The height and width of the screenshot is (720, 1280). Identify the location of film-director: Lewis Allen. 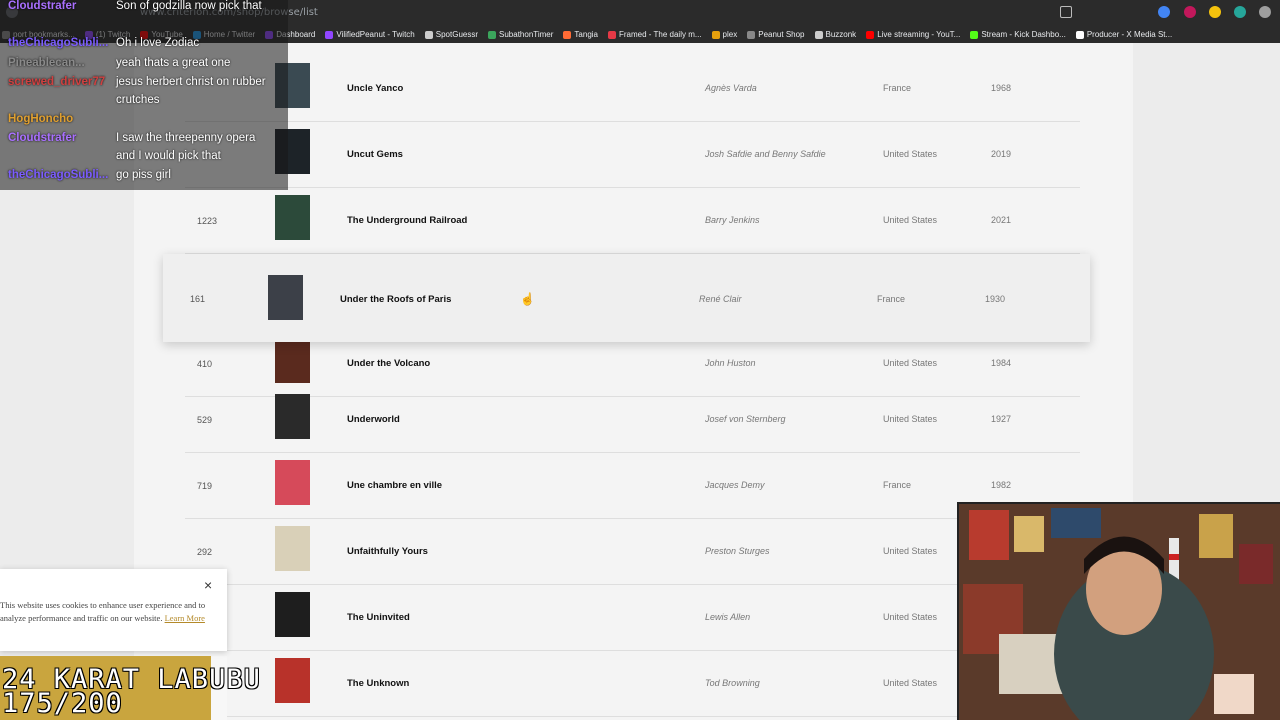
(728, 617).